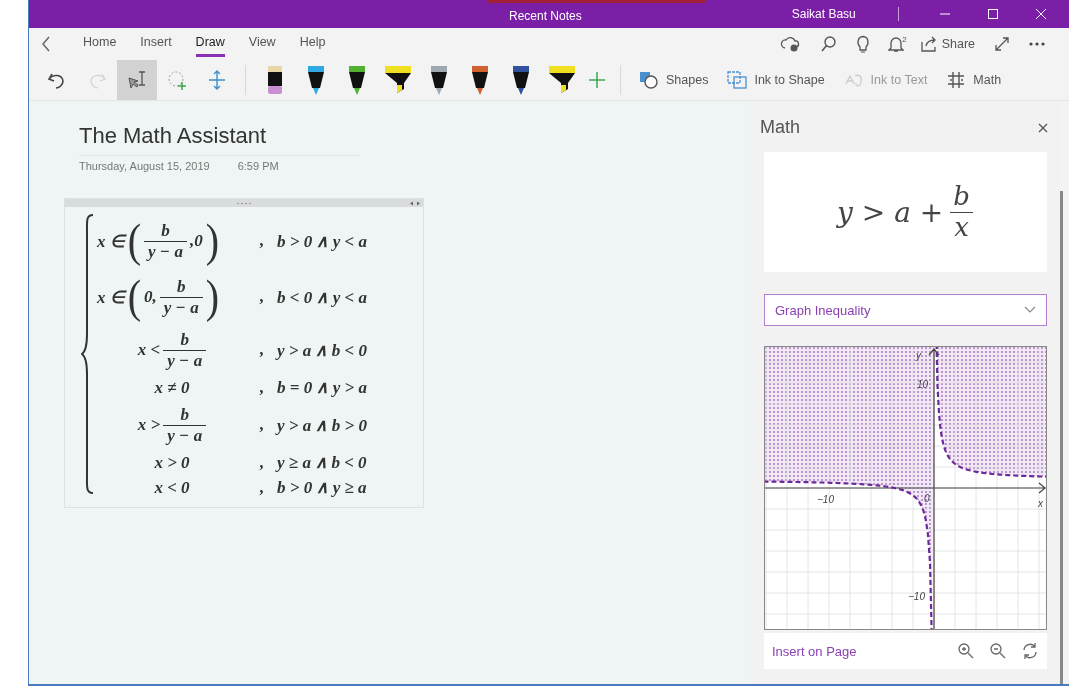 The image size is (1076, 686). Describe the element at coordinates (775, 80) in the screenshot. I see `ink-to-shape-button: Ink to Shape` at that location.